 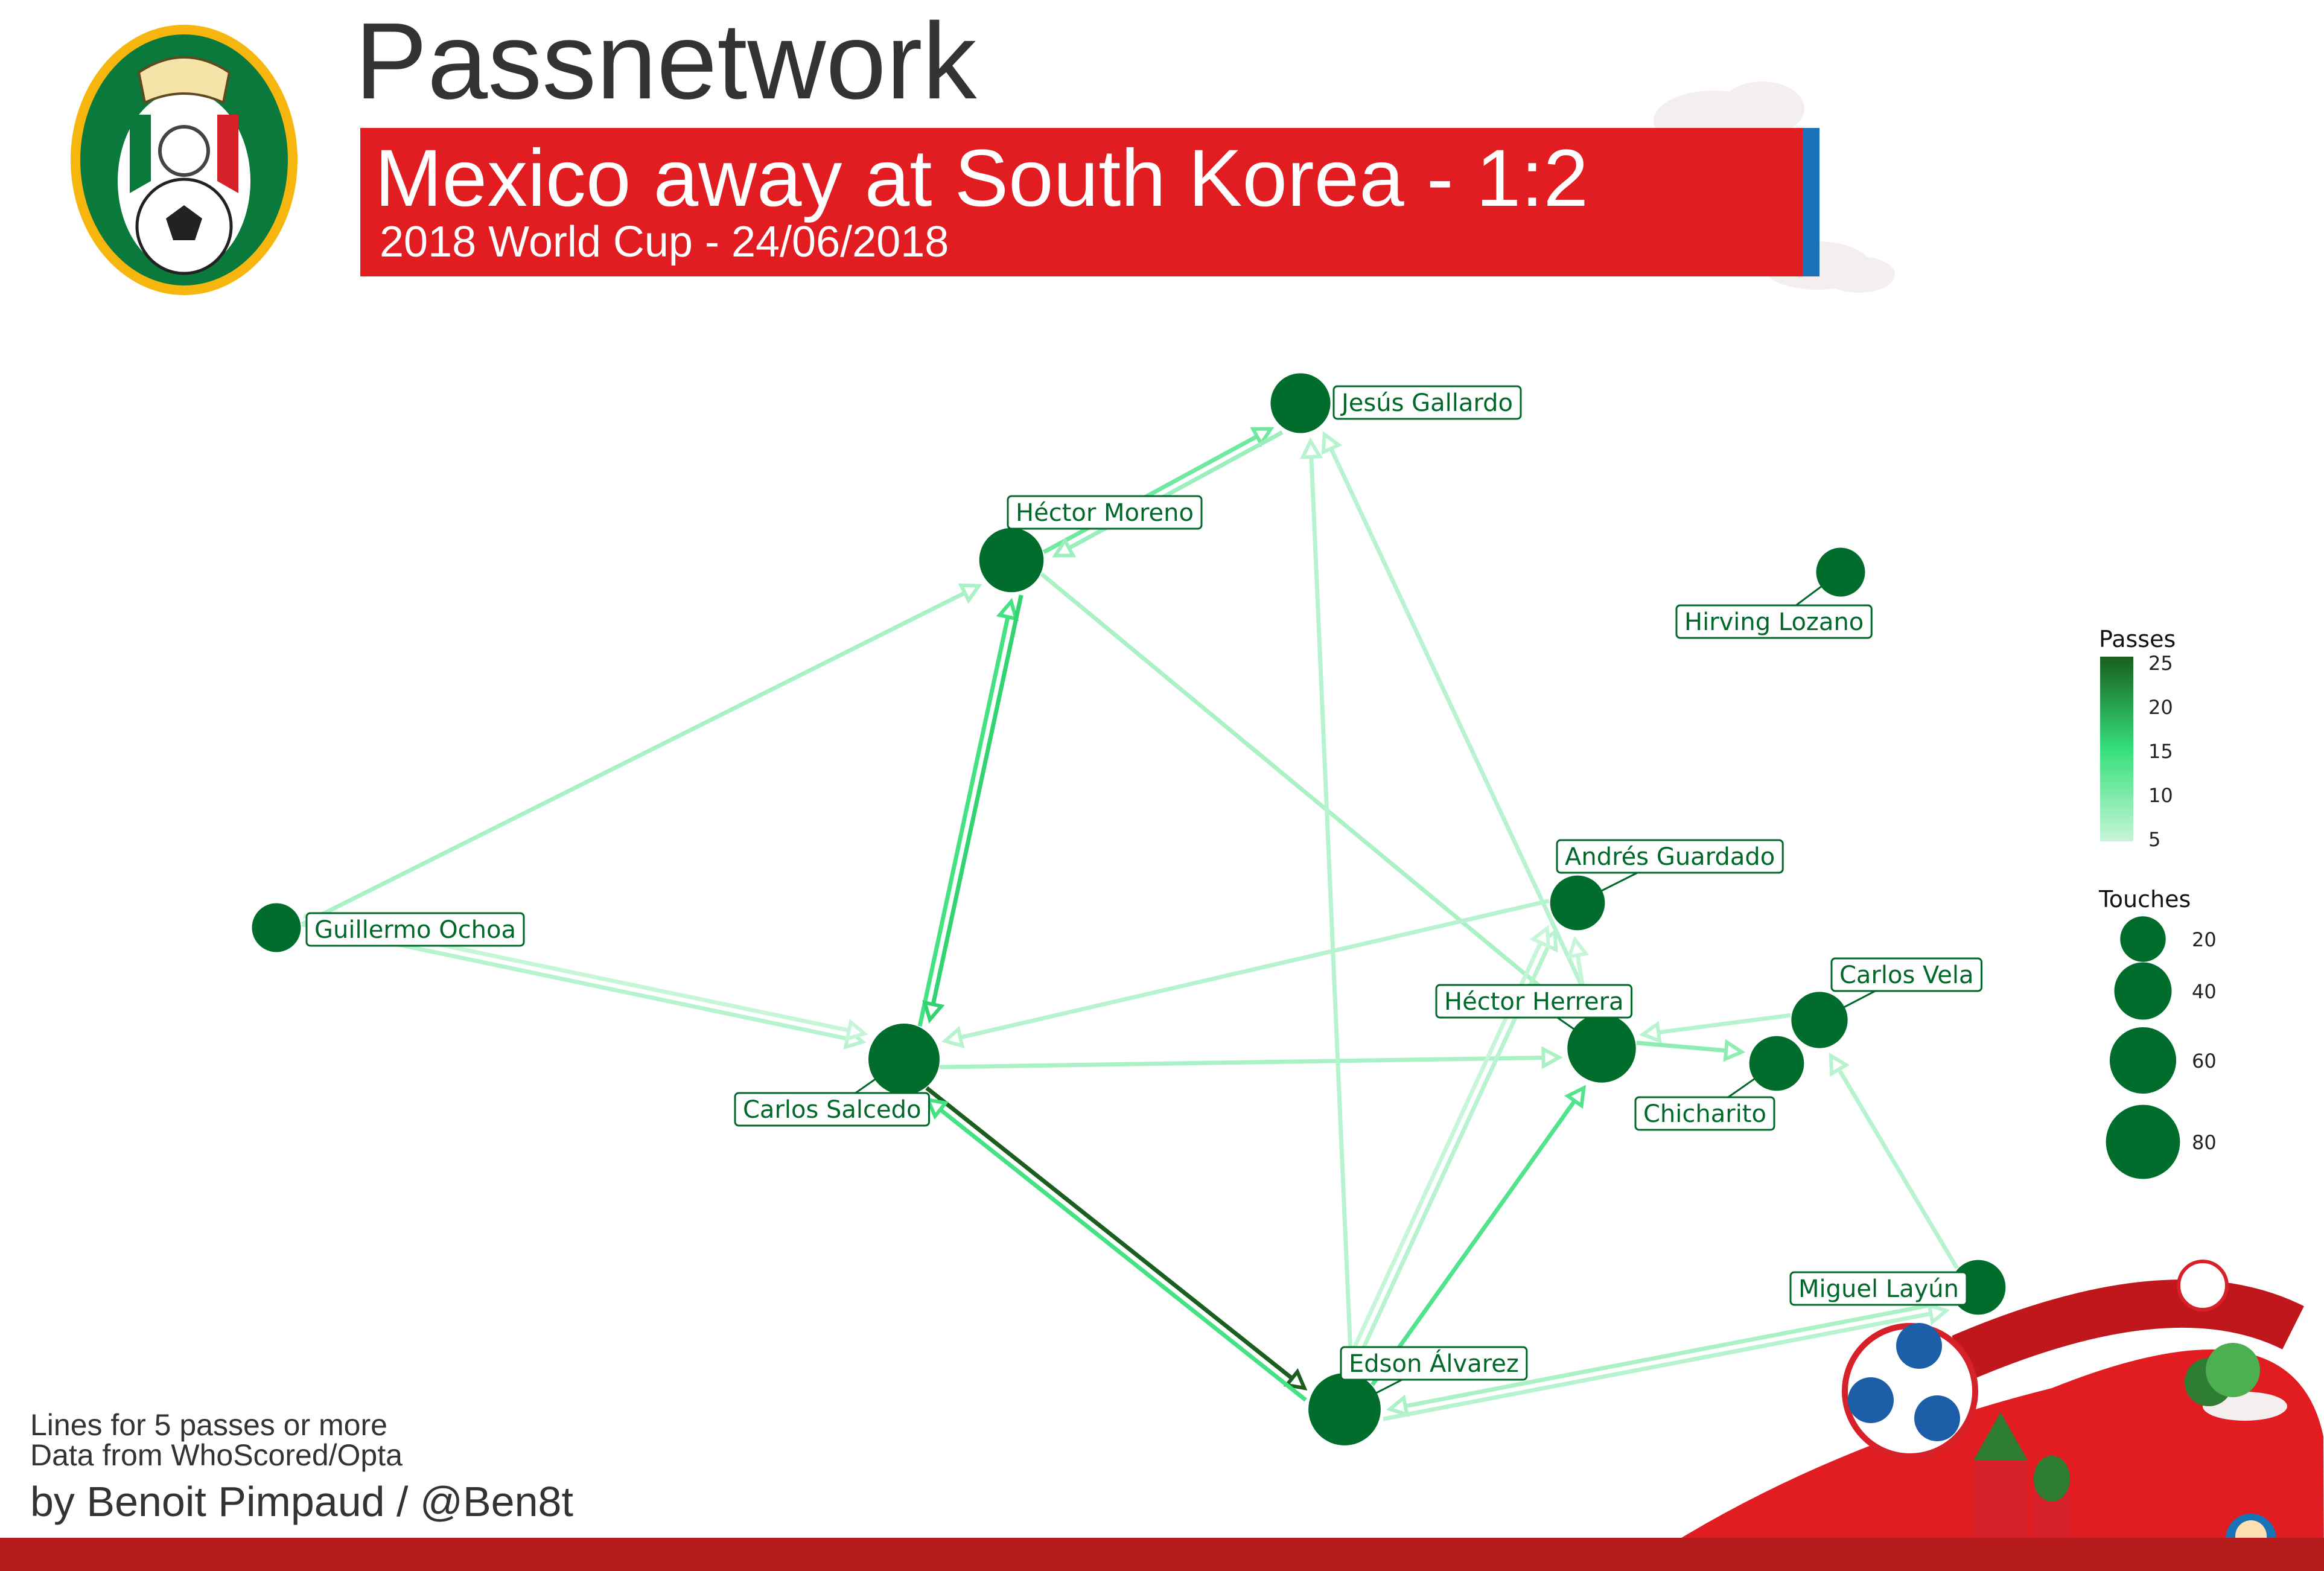 What do you see at coordinates (1460, 724) in the screenshot?
I see `pass-edge-hector-herrera-to-jesus-gallardo` at bounding box center [1460, 724].